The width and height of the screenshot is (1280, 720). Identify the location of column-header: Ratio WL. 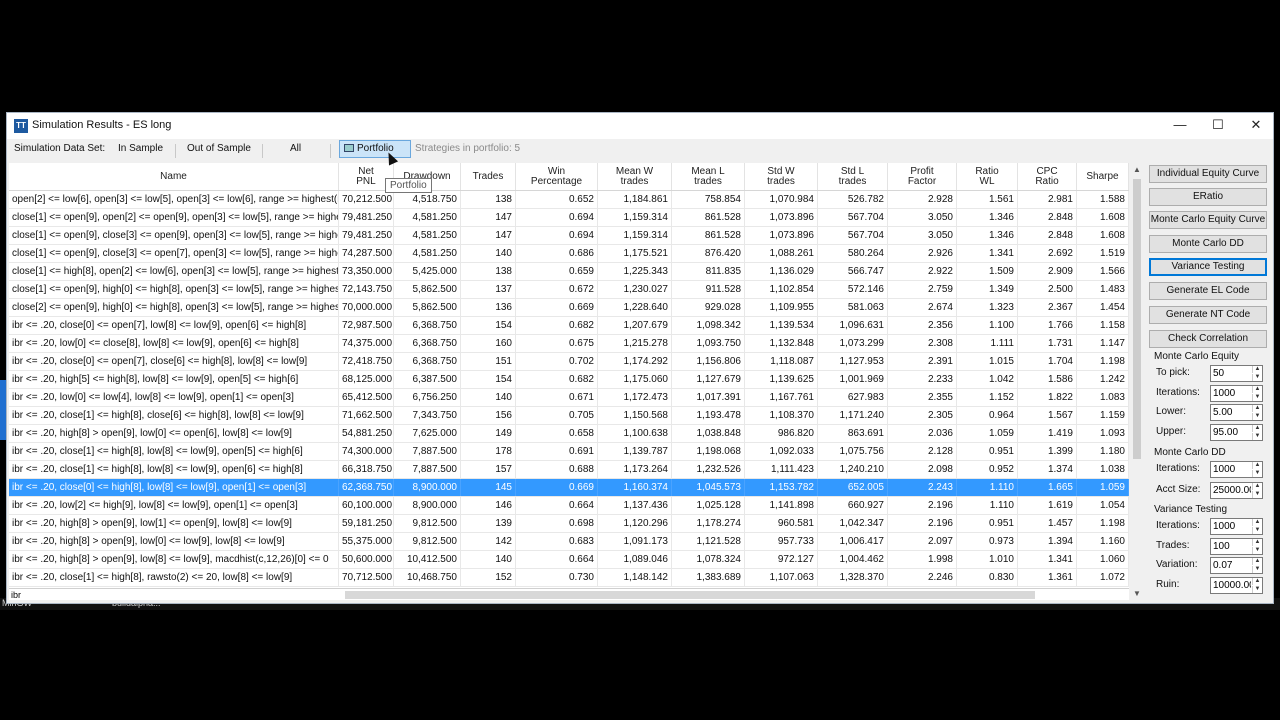
(987, 176).